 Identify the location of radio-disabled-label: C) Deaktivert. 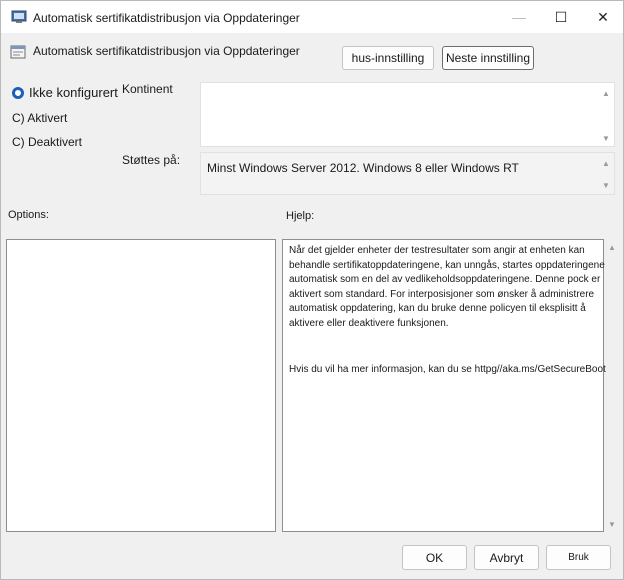
(47, 142).